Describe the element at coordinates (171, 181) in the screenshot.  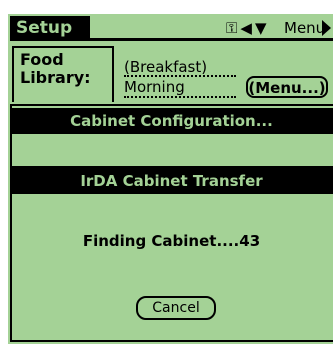
I see `irda-transfer-title: IrDA Cabinet Transfer` at that location.